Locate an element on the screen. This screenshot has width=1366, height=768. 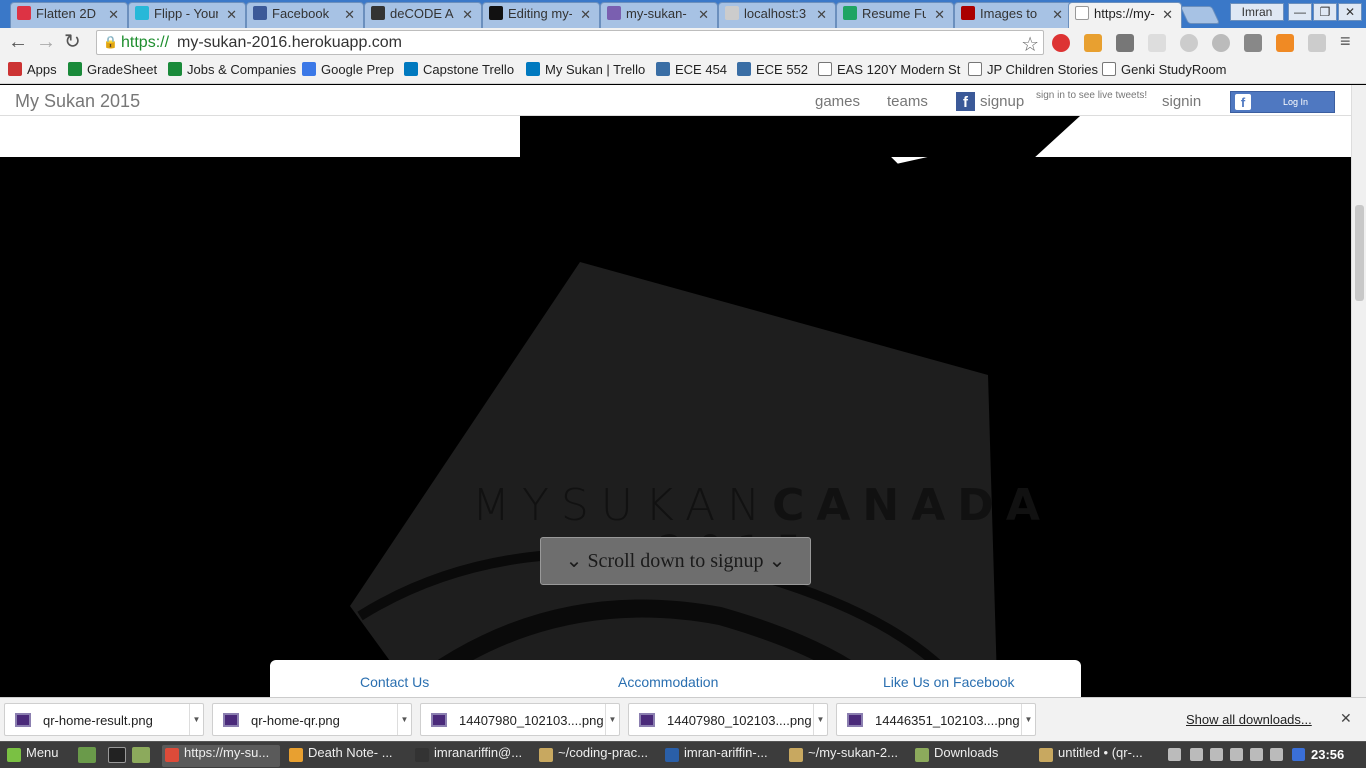
site-brand: My Sukan 2015 is located at coordinates (77, 101).